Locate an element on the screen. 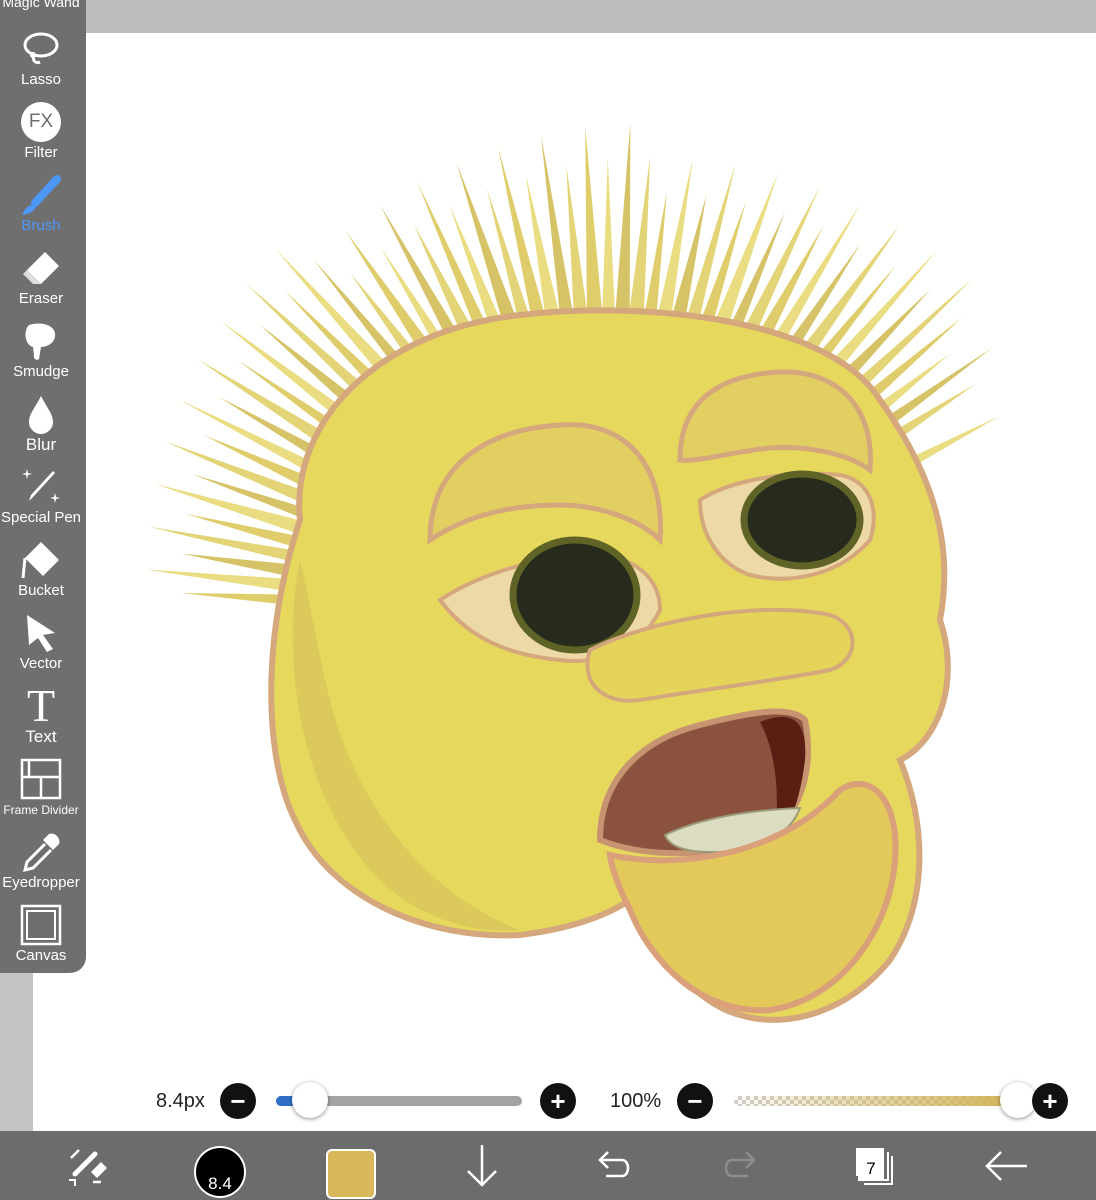 The image size is (1096, 1200). tool-eyedropper: Eyedropper is located at coordinates (41, 859).